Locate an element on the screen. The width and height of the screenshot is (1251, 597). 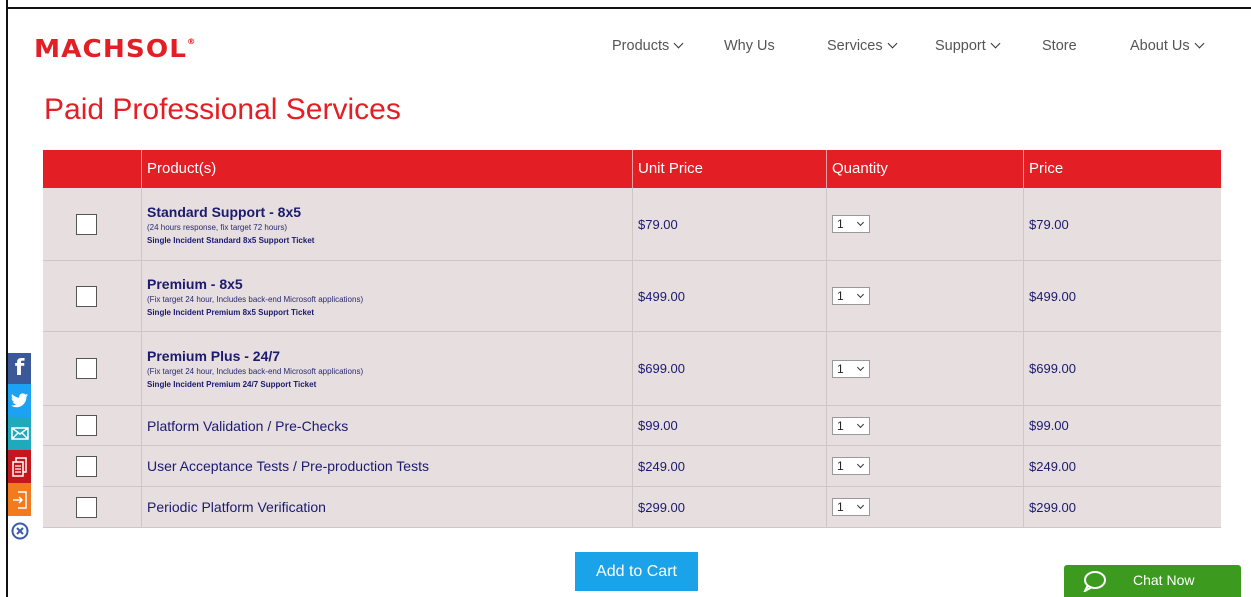
line-price: $499.00 is located at coordinates (1052, 296).